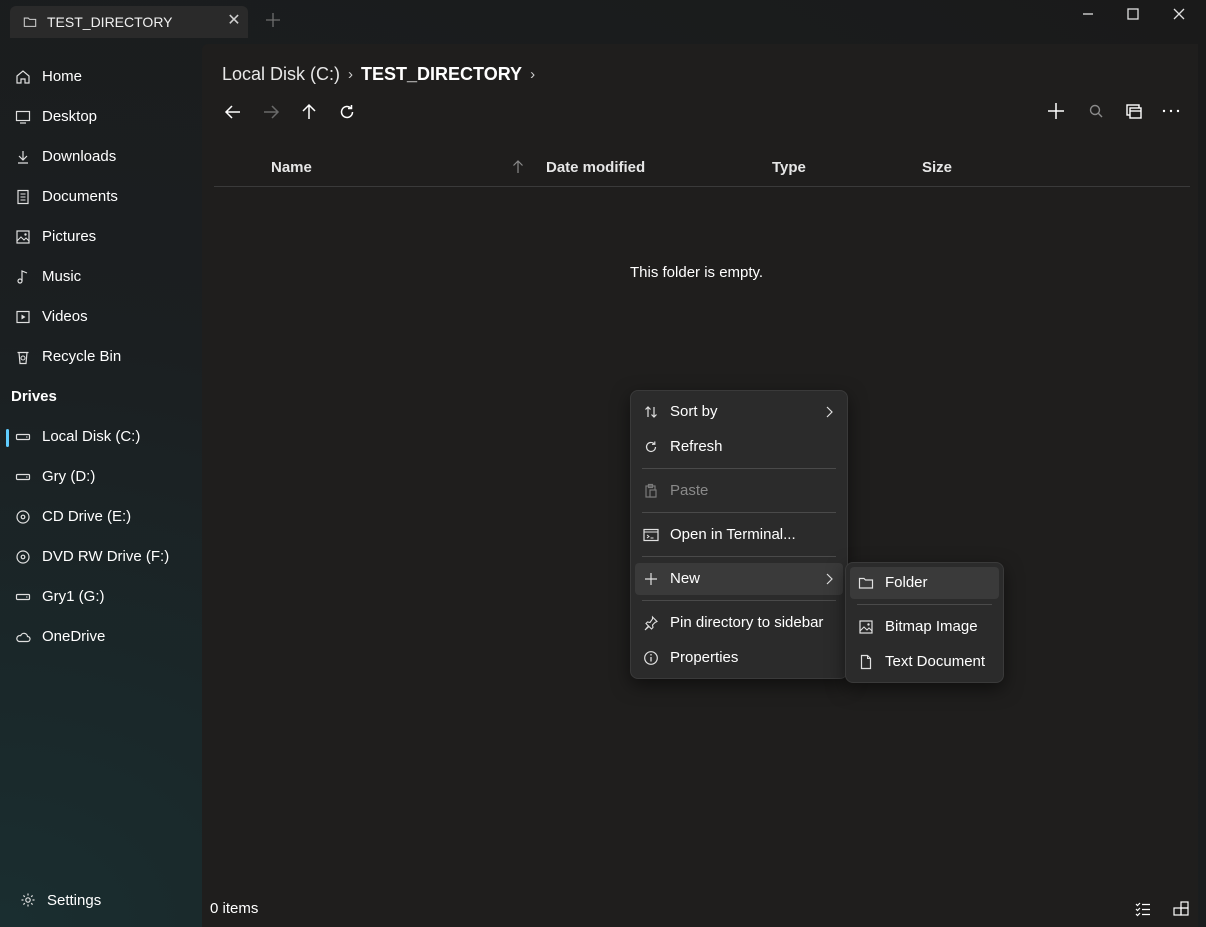 This screenshot has height=927, width=1206. Describe the element at coordinates (789, 167) in the screenshot. I see `column-type: Type` at that location.